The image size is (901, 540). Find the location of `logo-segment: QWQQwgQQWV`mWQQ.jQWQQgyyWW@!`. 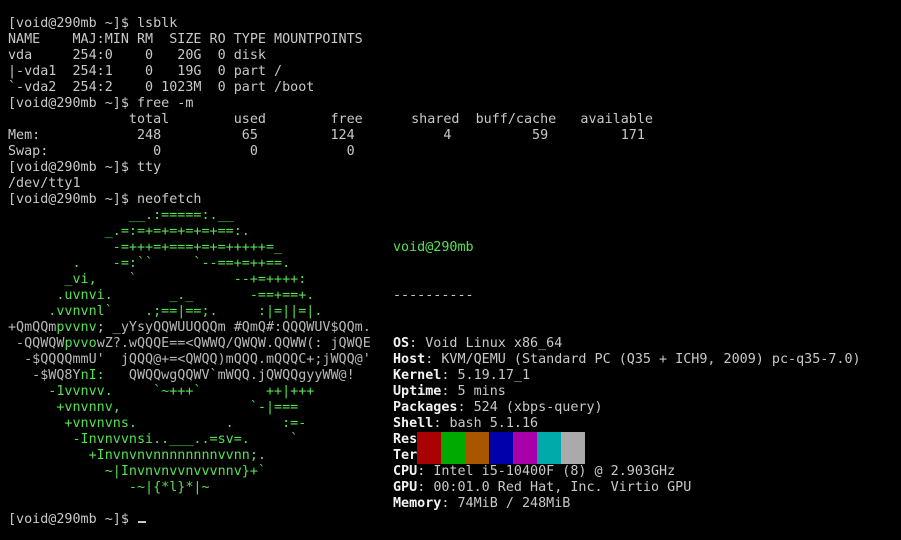

logo-segment: QWQQwgQQWV`mWQQ.jQWQQgyyWW@! is located at coordinates (229, 375).